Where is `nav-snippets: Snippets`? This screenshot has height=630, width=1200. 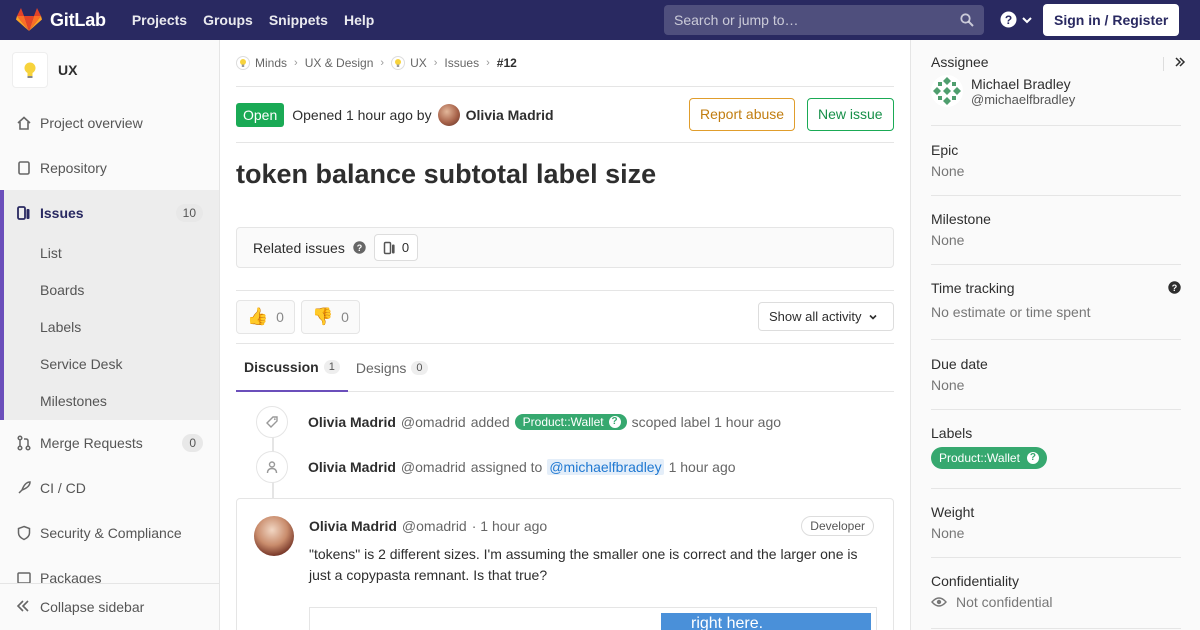
nav-snippets: Snippets is located at coordinates (298, 20).